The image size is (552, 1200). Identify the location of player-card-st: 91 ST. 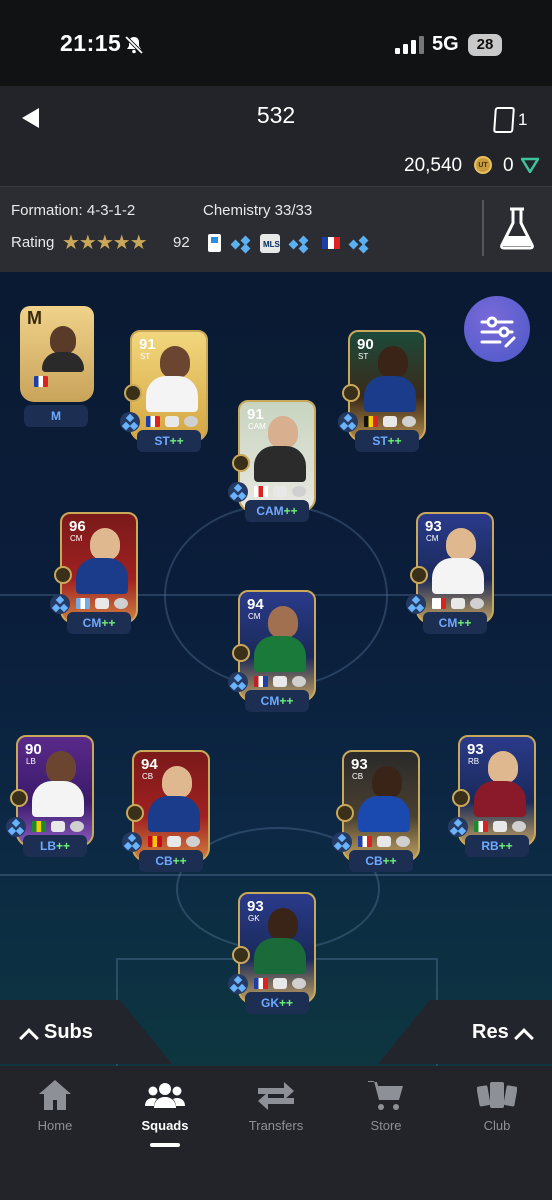
(169, 386).